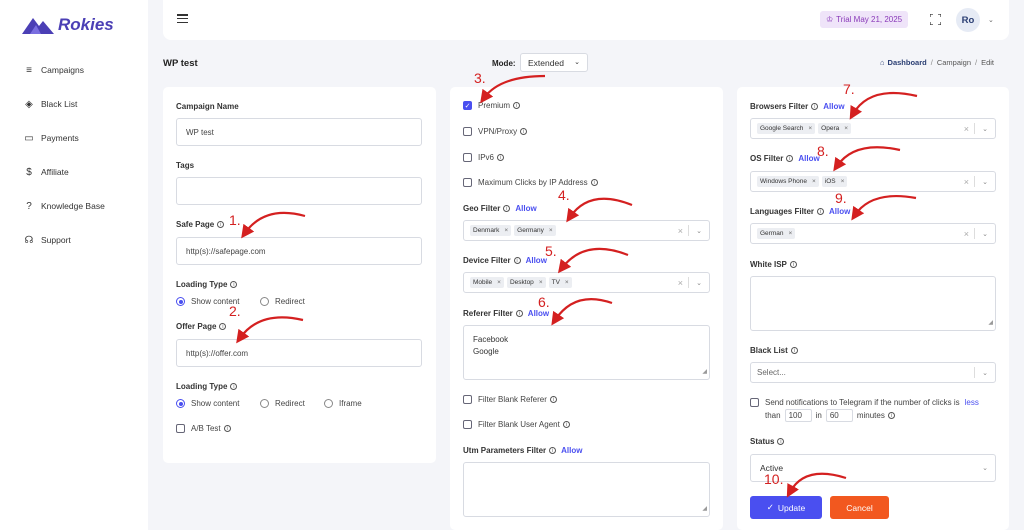 The height and width of the screenshot is (530, 1024). I want to click on white-isp-textarea: ◢, so click(873, 303).